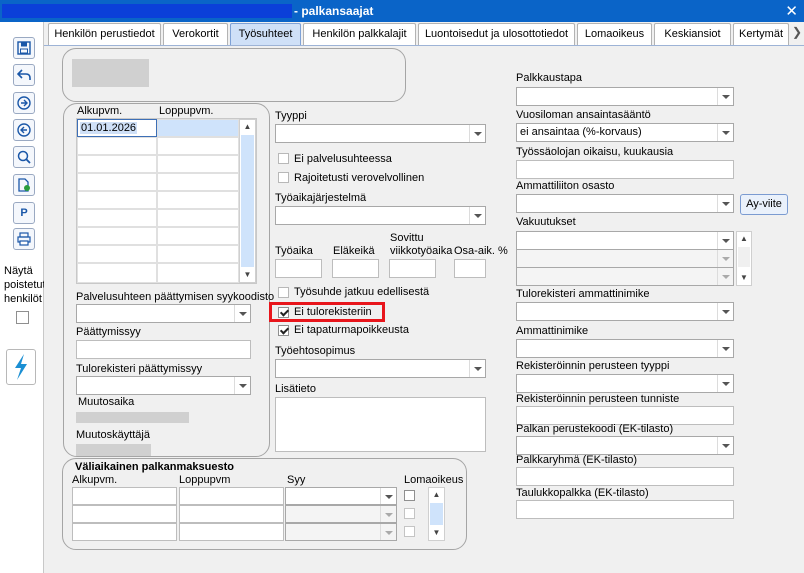  I want to click on tab-scroll-right-icon: ❯, so click(797, 32).